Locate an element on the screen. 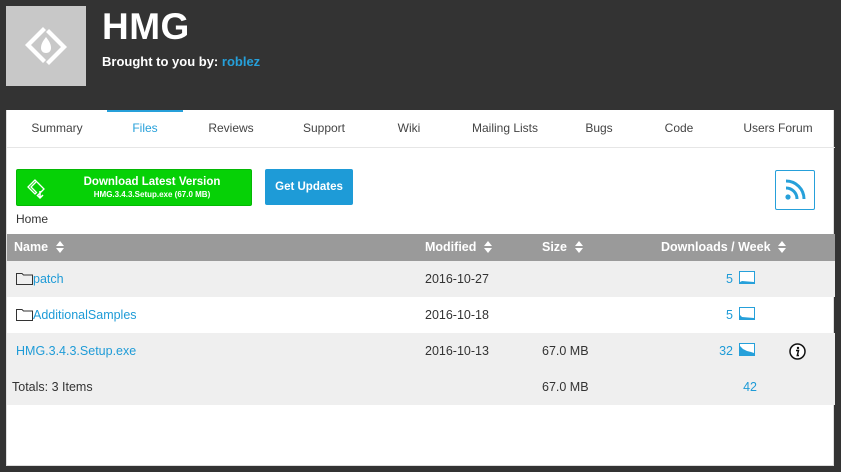  tab-users-forum: Users Forum is located at coordinates (778, 129).